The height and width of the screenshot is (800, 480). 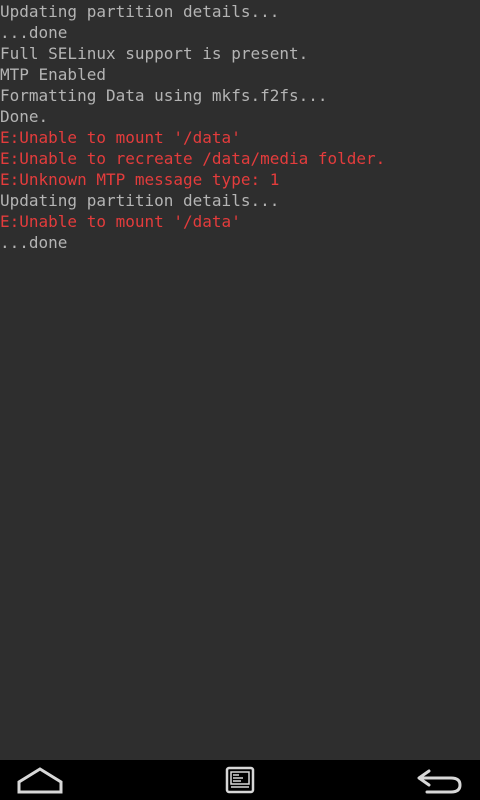 I want to click on home-button, so click(x=40, y=780).